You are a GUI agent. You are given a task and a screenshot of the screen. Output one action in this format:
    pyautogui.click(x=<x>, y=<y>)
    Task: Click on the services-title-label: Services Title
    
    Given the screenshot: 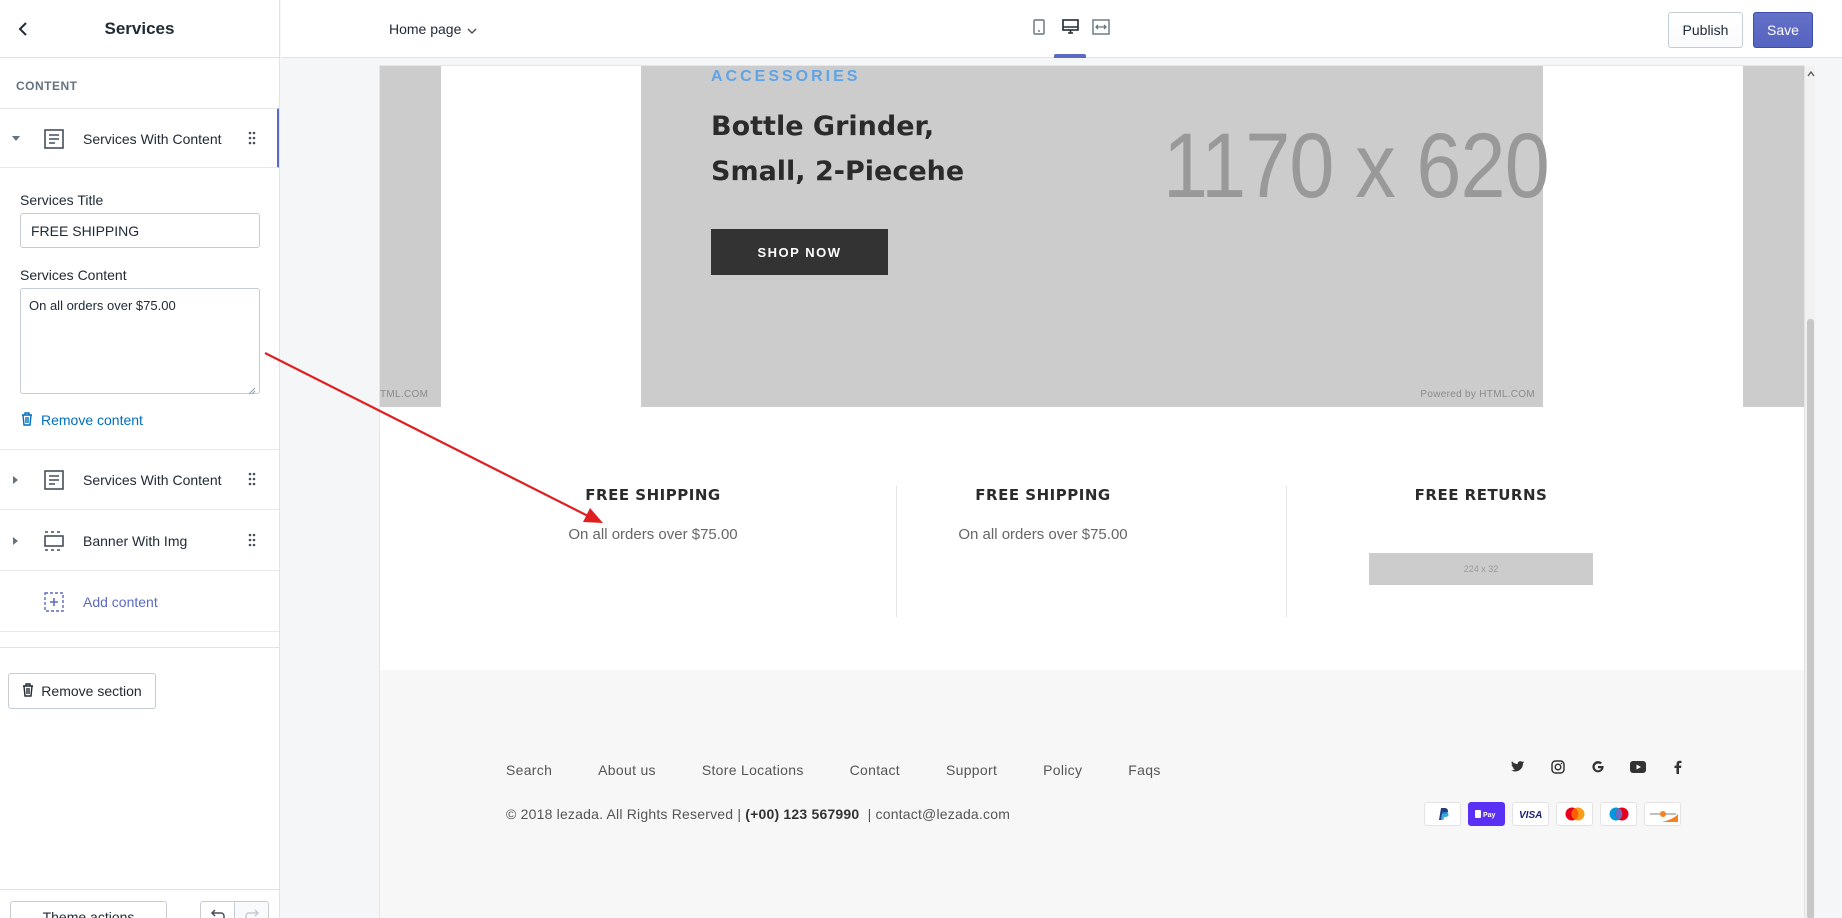 What is the action you would take?
    pyautogui.click(x=62, y=200)
    